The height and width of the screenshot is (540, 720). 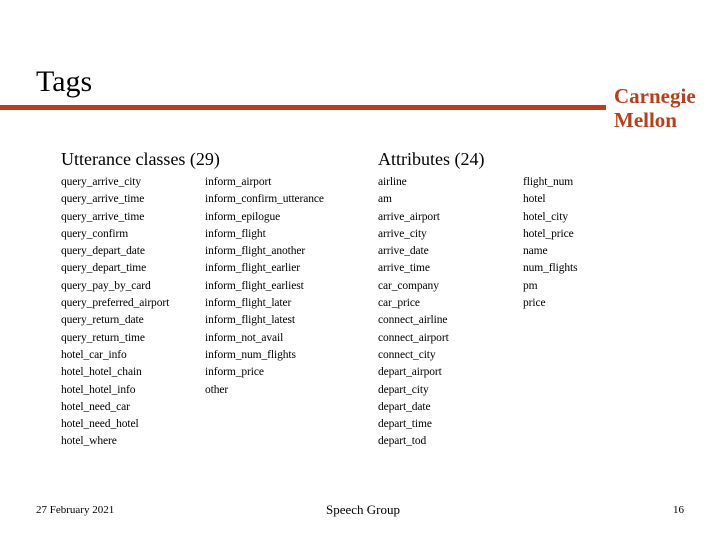 I want to click on tag-item: inform_num_flights, so click(x=250, y=354).